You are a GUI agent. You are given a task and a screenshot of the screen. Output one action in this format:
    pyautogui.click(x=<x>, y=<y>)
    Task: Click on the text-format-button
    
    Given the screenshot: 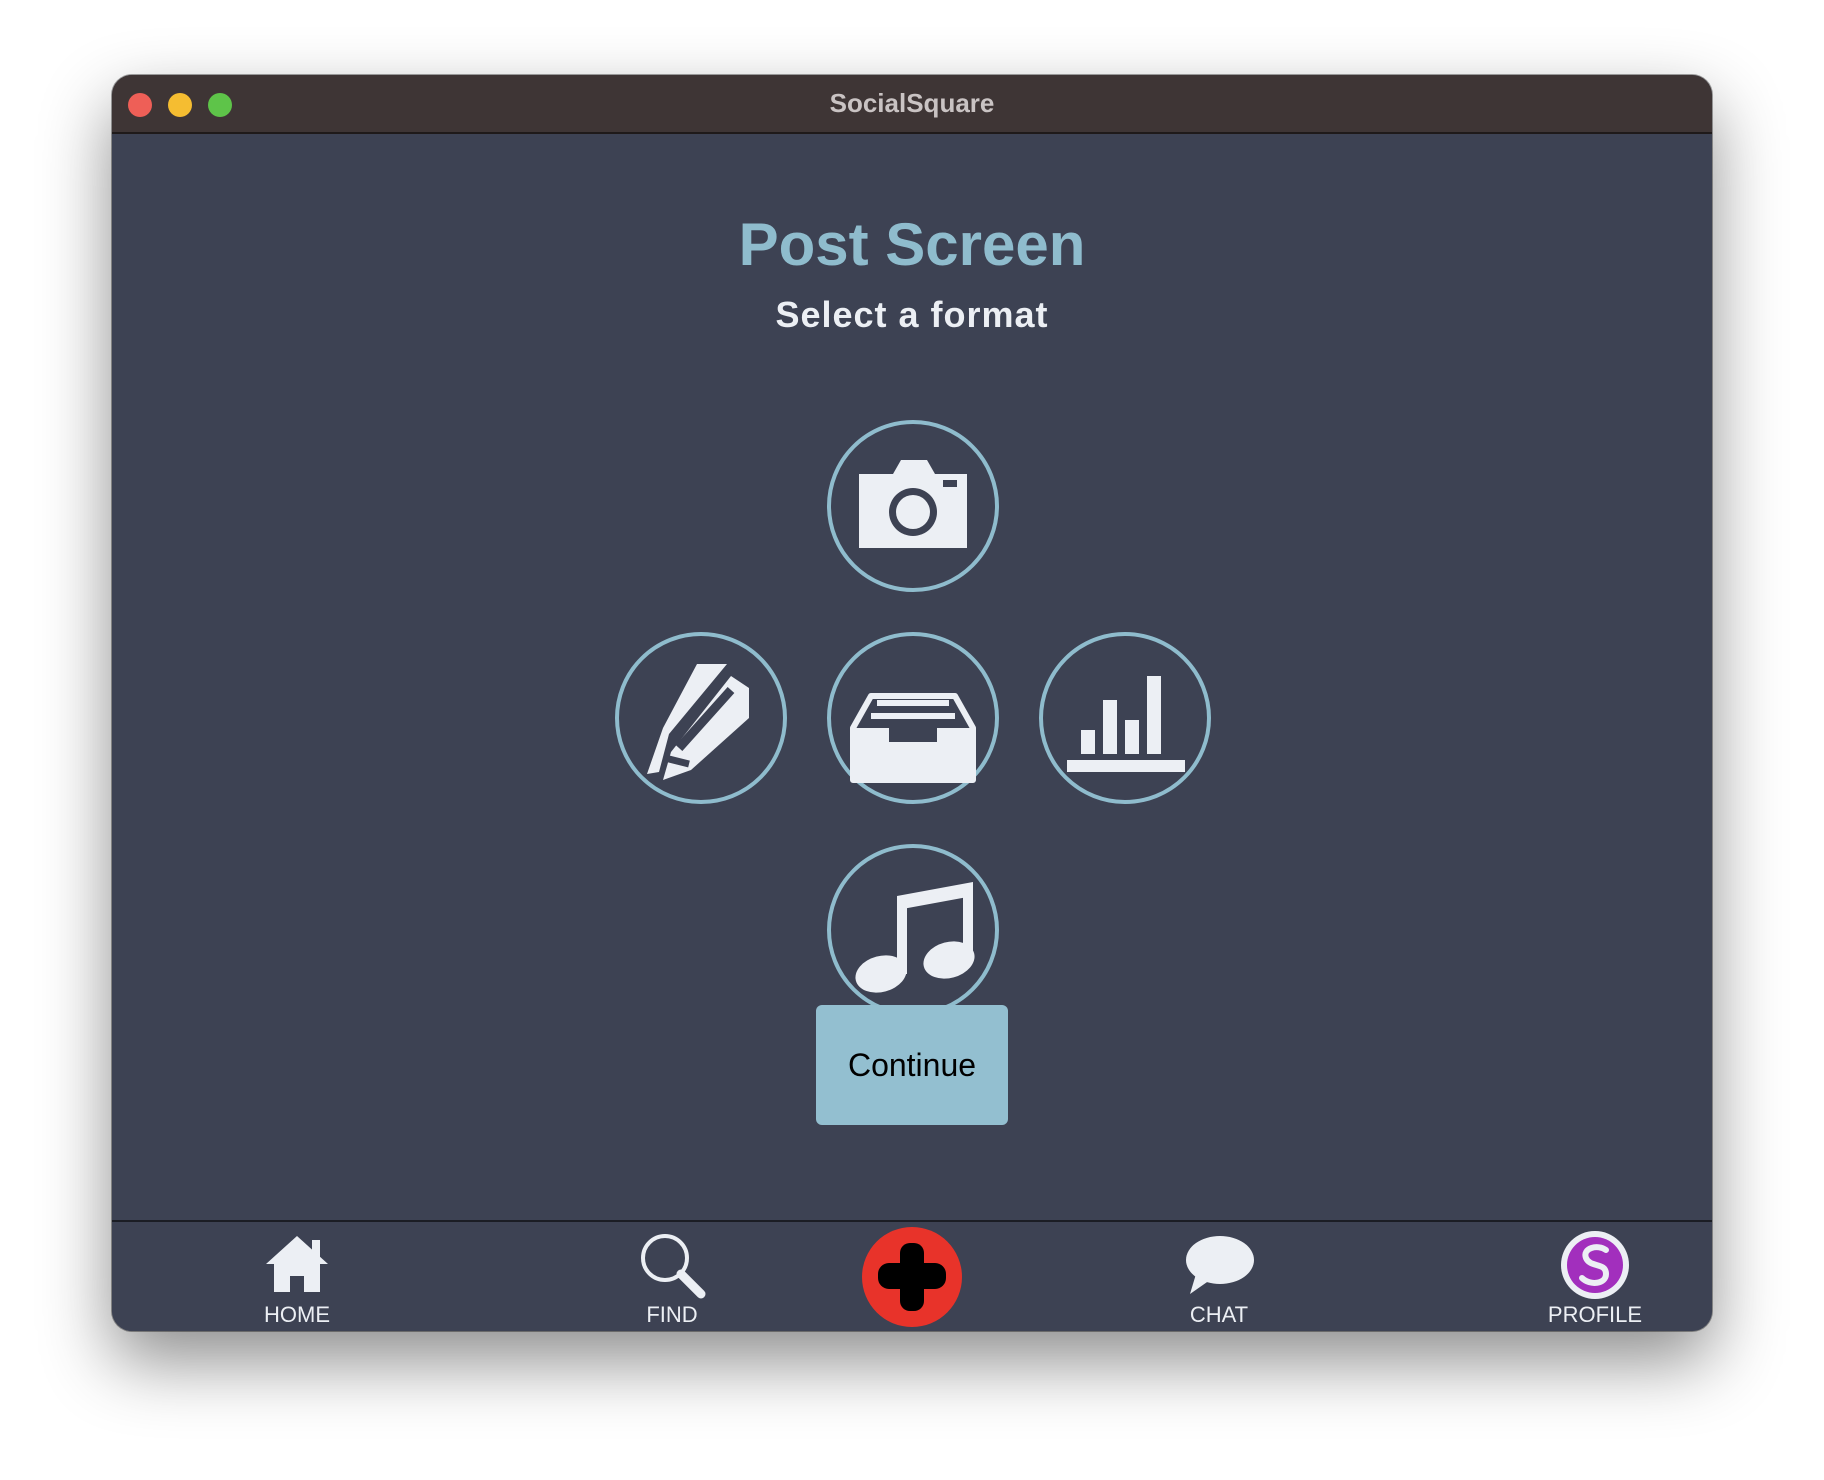 What is the action you would take?
    pyautogui.click(x=701, y=718)
    